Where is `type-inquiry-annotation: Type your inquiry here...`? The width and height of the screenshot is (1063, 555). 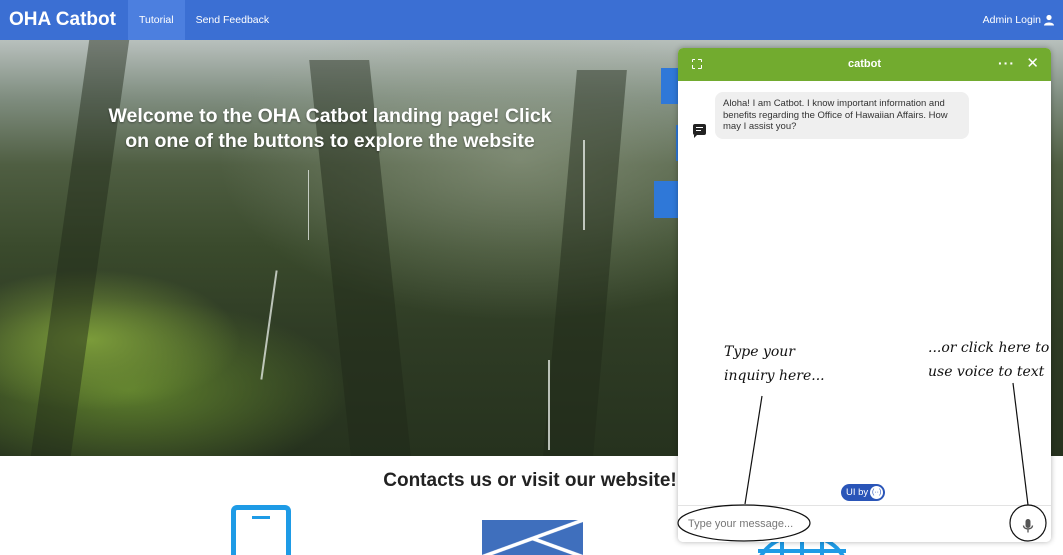
type-inquiry-annotation: Type your inquiry here... is located at coordinates (774, 364).